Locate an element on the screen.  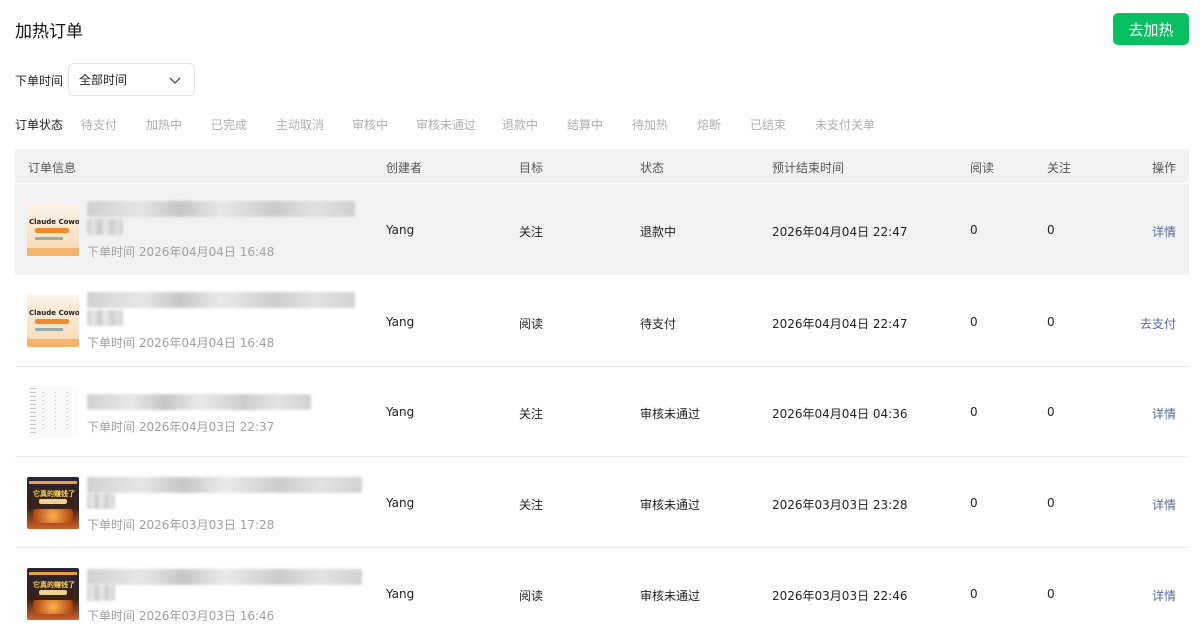
order-time-select: 全部时间 is located at coordinates (131, 79).